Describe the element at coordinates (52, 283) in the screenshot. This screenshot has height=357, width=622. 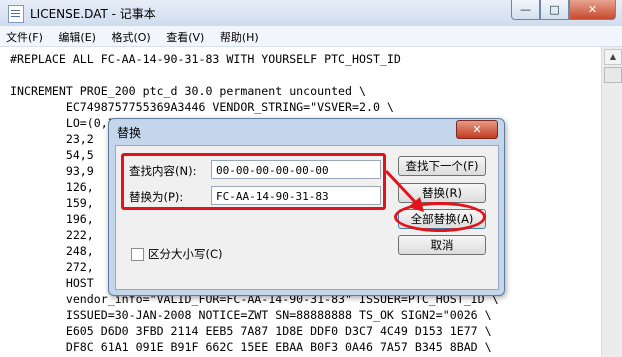
I see `text-line: HOST` at that location.